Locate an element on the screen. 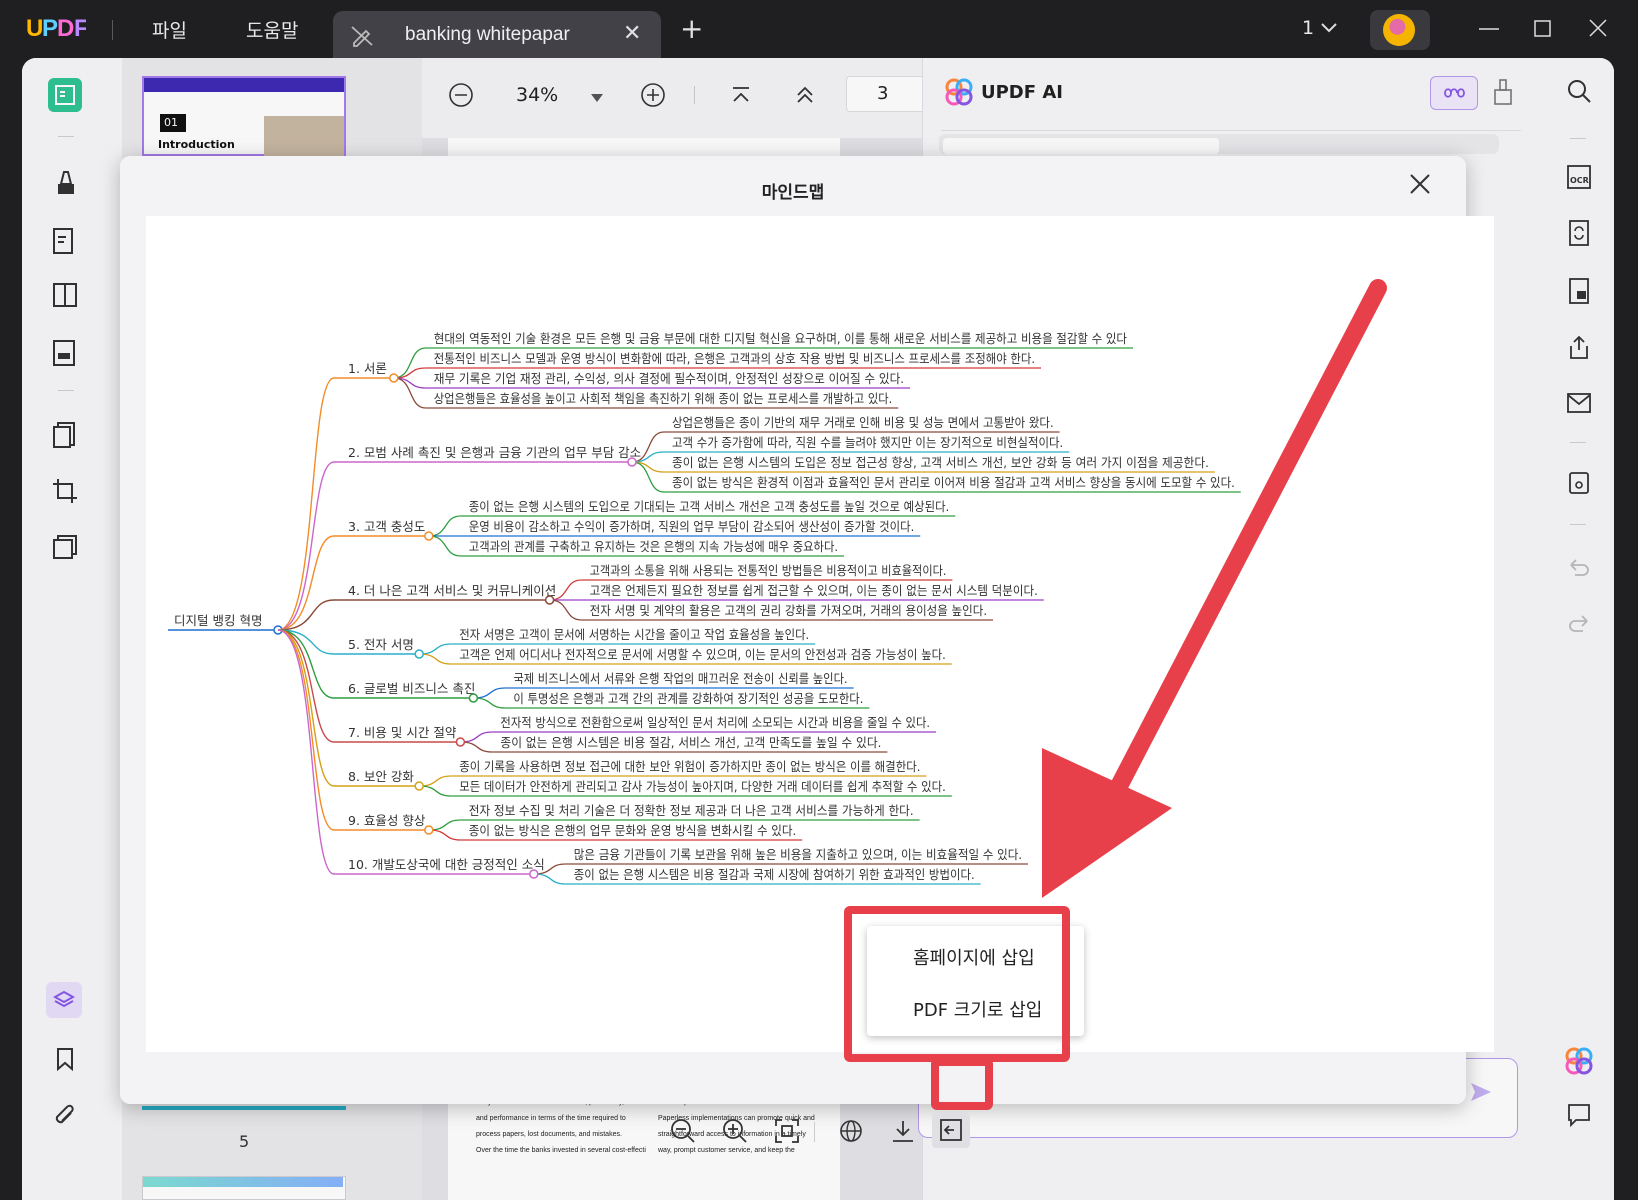  maximize-icon is located at coordinates (1543, 31).